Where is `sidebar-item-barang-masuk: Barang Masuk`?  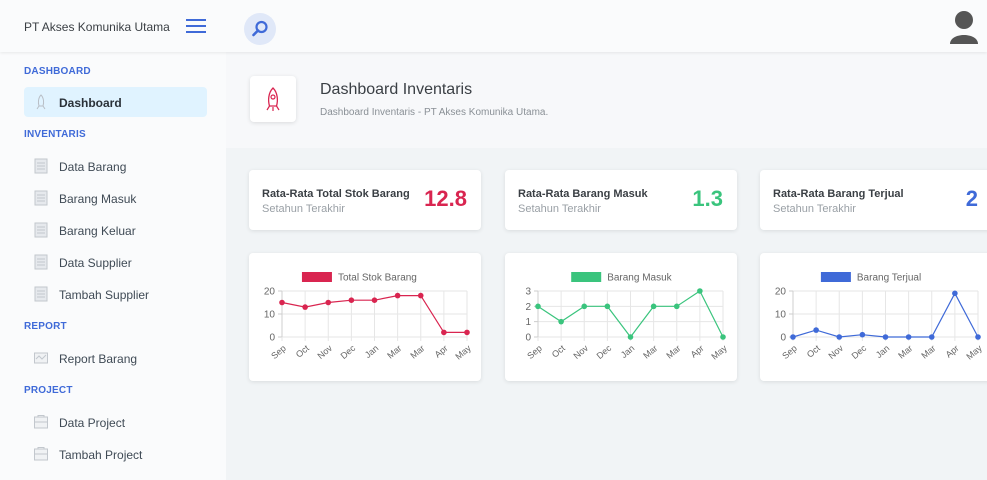
sidebar-item-barang-masuk: Barang Masuk is located at coordinates (115, 198).